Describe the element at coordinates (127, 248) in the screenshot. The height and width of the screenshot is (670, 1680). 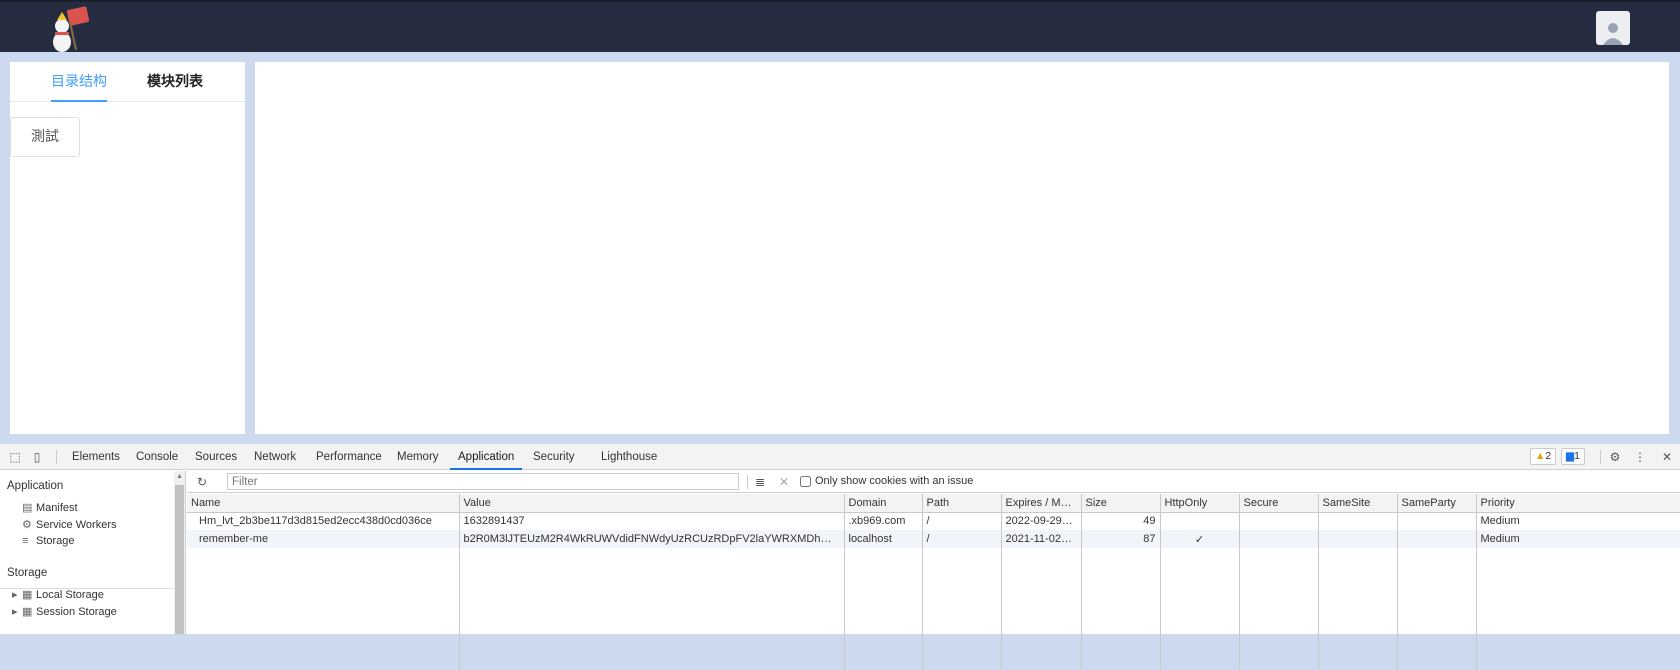
I see `directory-panel: 目录结构 模块列表 測試` at that location.